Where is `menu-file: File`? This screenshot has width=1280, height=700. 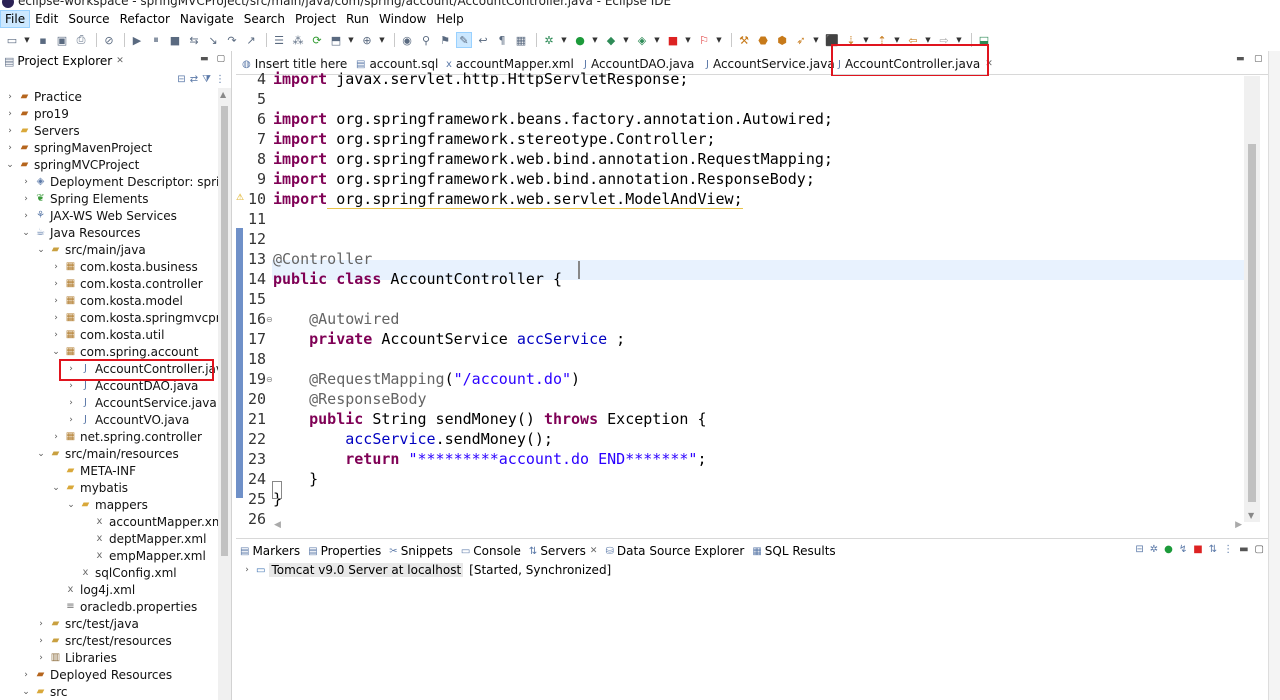 menu-file: File is located at coordinates (15, 19).